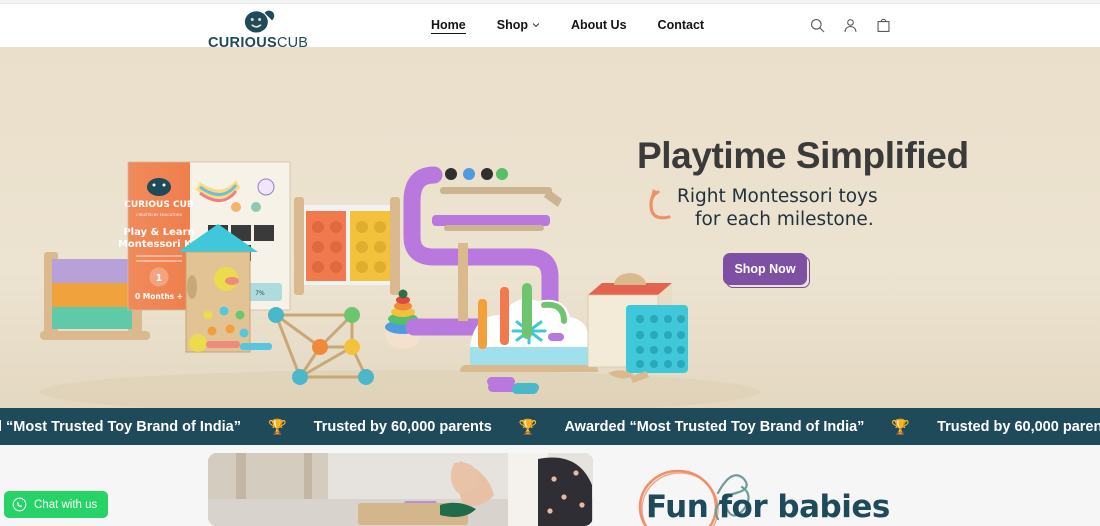  I want to click on section-heading: Fun for babies, so click(768, 507).